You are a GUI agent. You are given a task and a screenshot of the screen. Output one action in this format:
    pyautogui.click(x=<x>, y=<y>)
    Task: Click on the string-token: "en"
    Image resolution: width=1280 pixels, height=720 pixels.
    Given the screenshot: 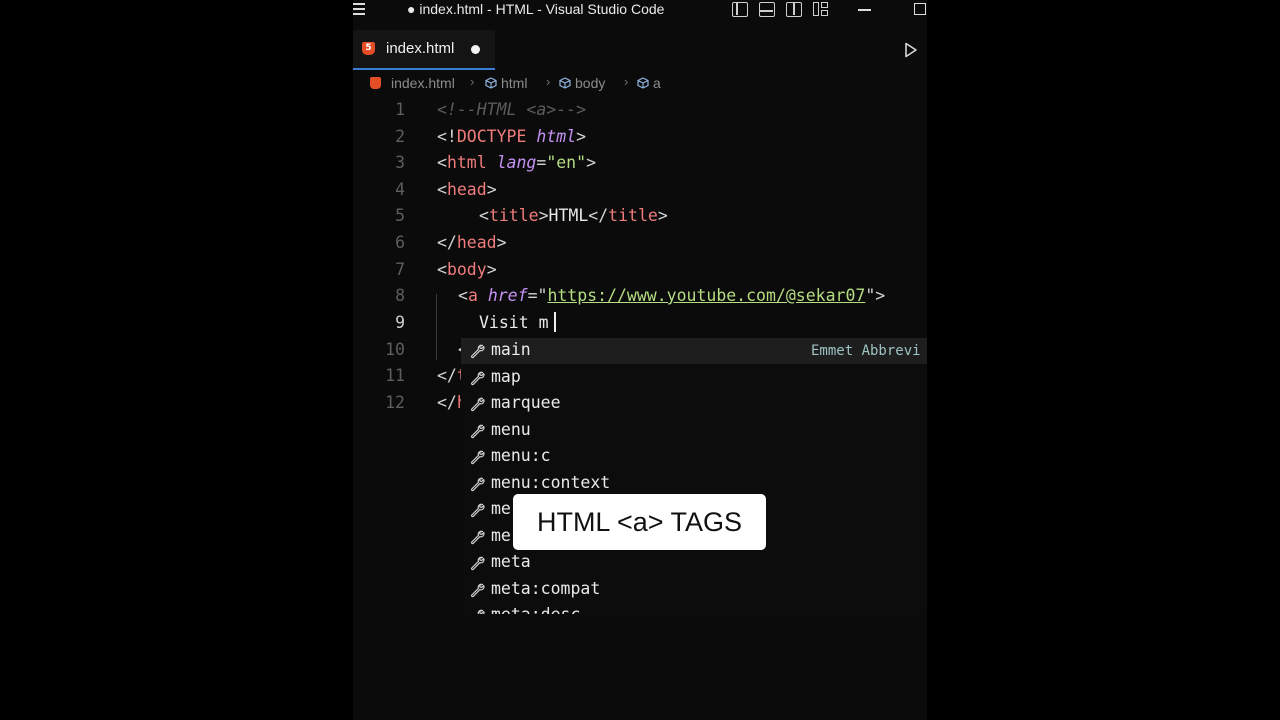 What is the action you would take?
    pyautogui.click(x=566, y=162)
    